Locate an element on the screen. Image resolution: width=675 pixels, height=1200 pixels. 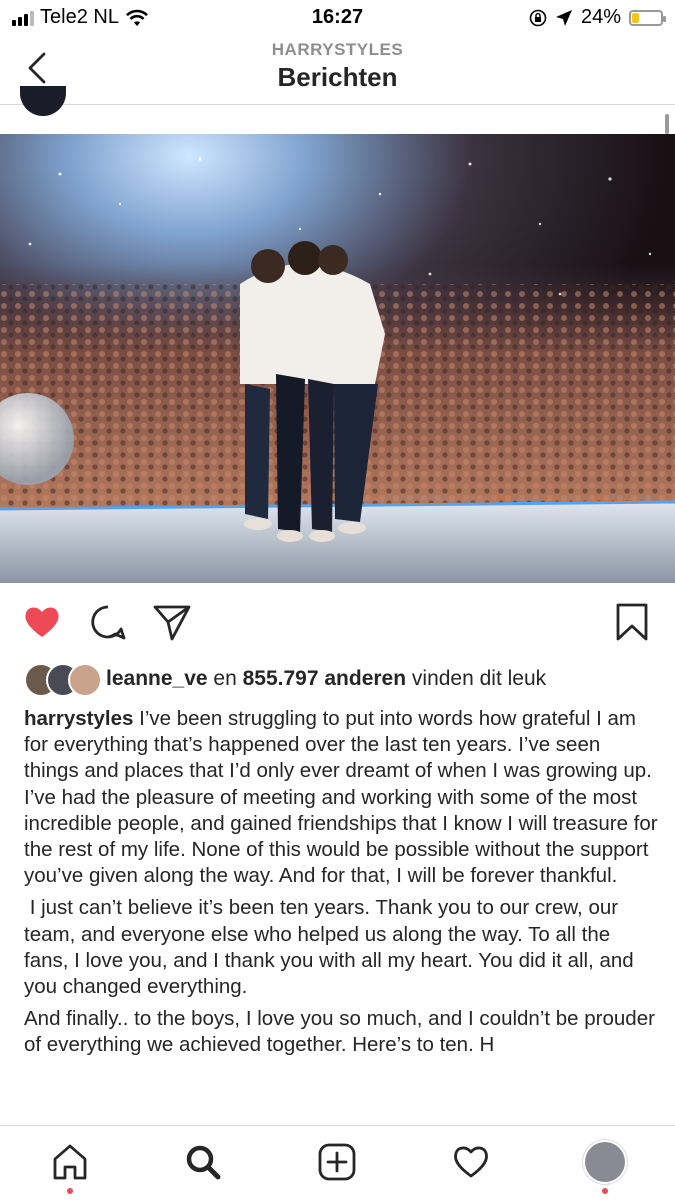
heart-filled-icon is located at coordinates (42, 622).